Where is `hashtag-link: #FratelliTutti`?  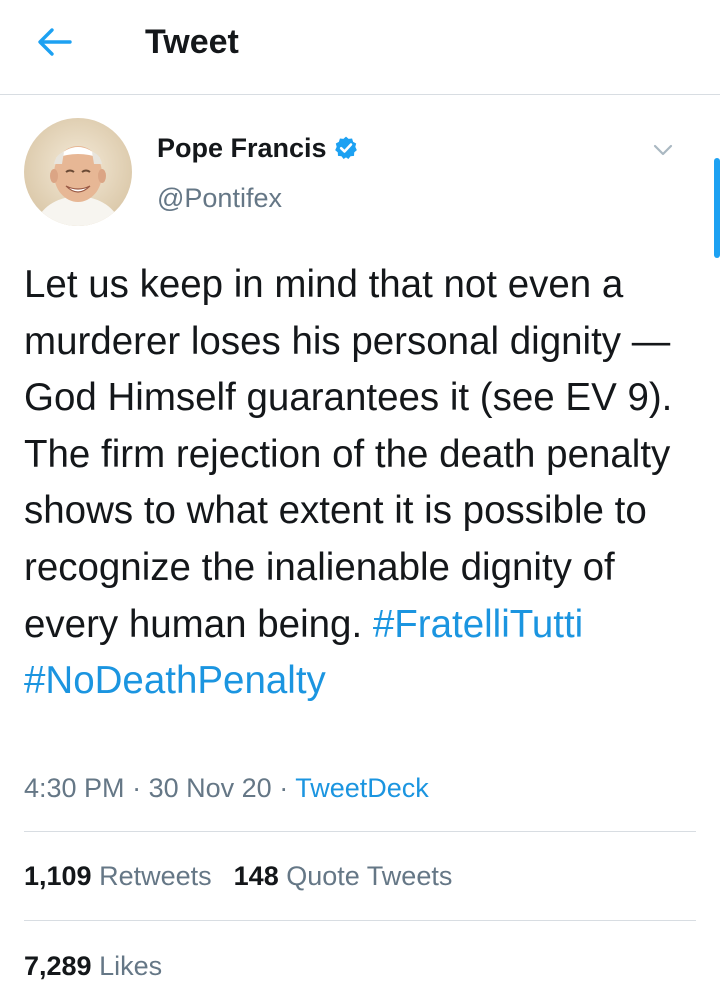
hashtag-link: #FratelliTutti is located at coordinates (478, 624).